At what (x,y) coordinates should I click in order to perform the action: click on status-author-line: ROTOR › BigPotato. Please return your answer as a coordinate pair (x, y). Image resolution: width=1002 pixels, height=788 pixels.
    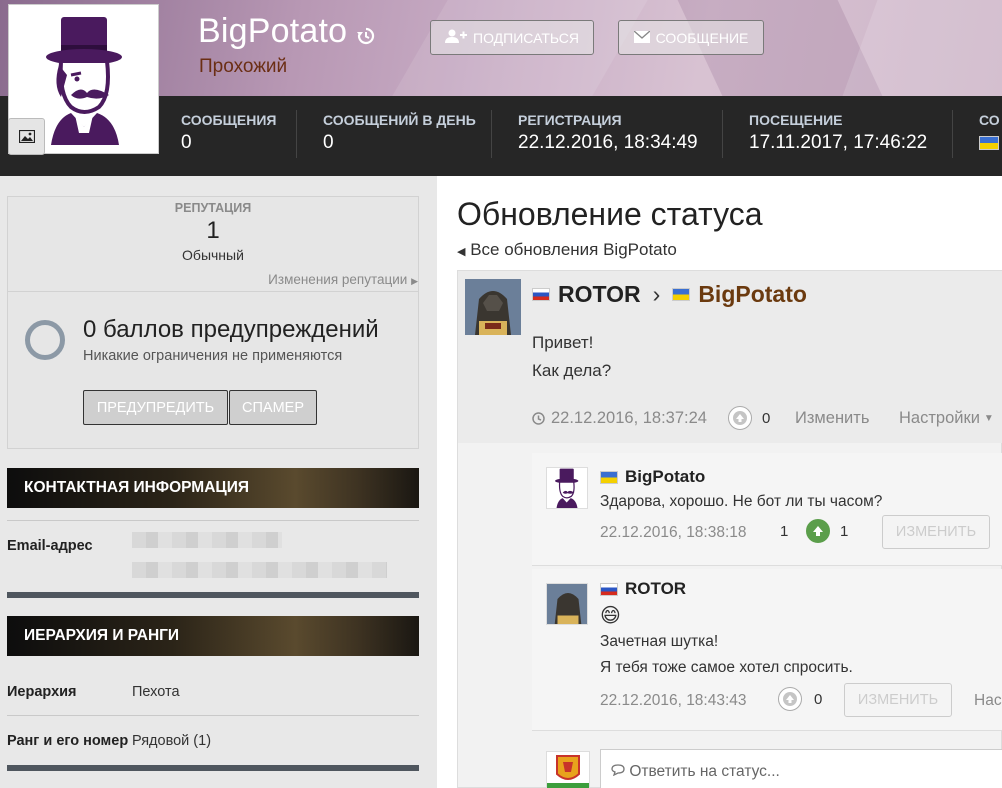
    Looking at the image, I should click on (669, 294).